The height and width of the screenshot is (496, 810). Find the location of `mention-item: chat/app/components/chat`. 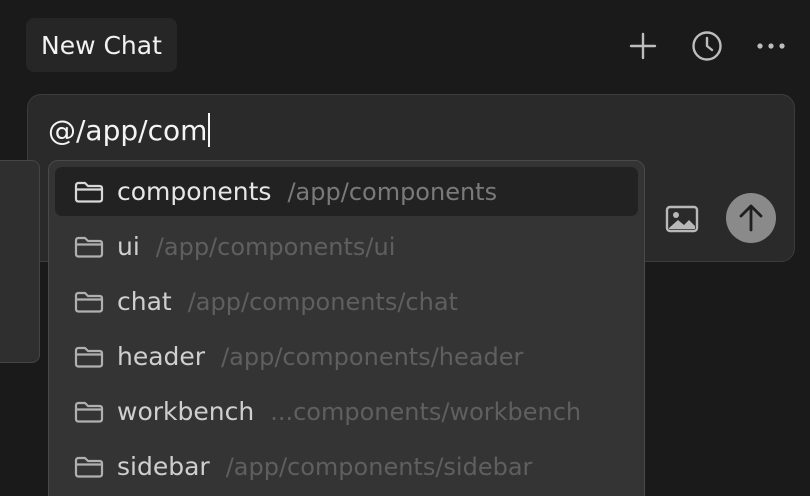

mention-item: chat/app/components/chat is located at coordinates (346, 301).